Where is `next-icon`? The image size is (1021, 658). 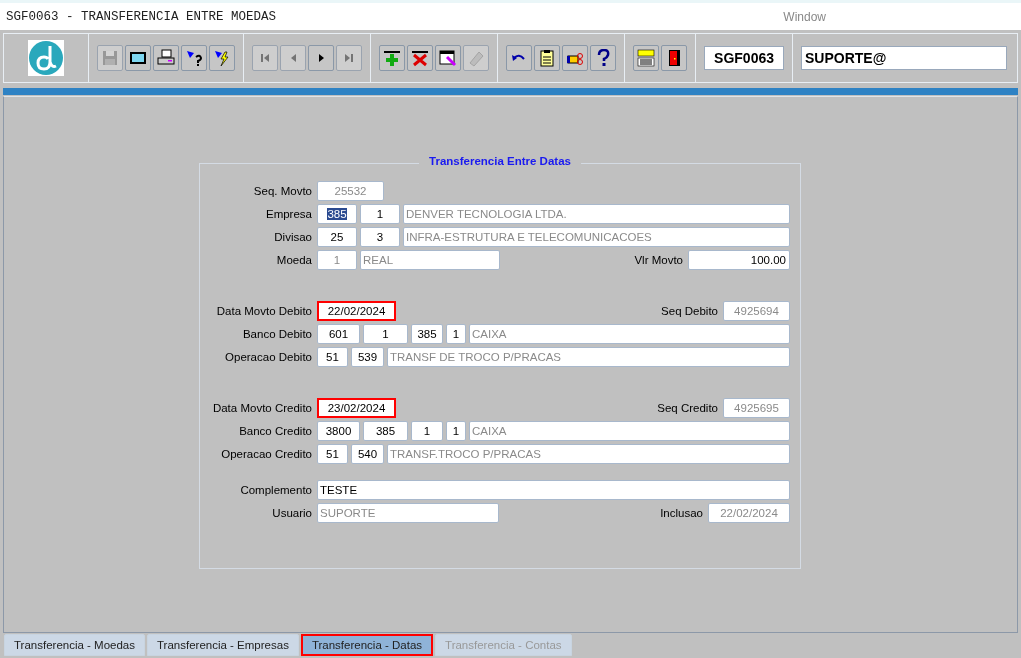
next-icon is located at coordinates (321, 58).